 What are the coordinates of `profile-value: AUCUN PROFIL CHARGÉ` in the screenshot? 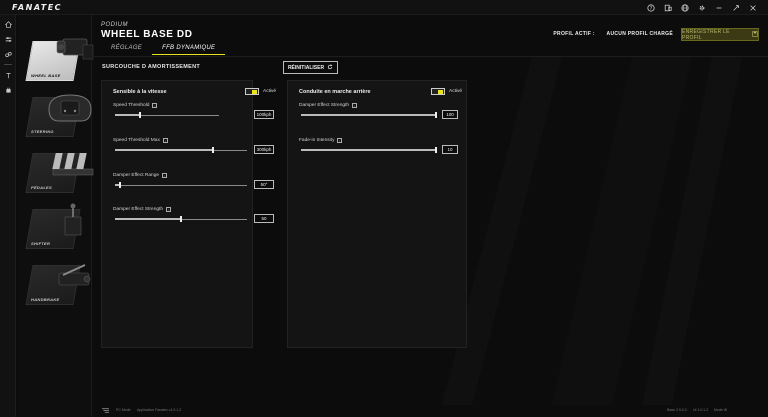 It's located at (639, 34).